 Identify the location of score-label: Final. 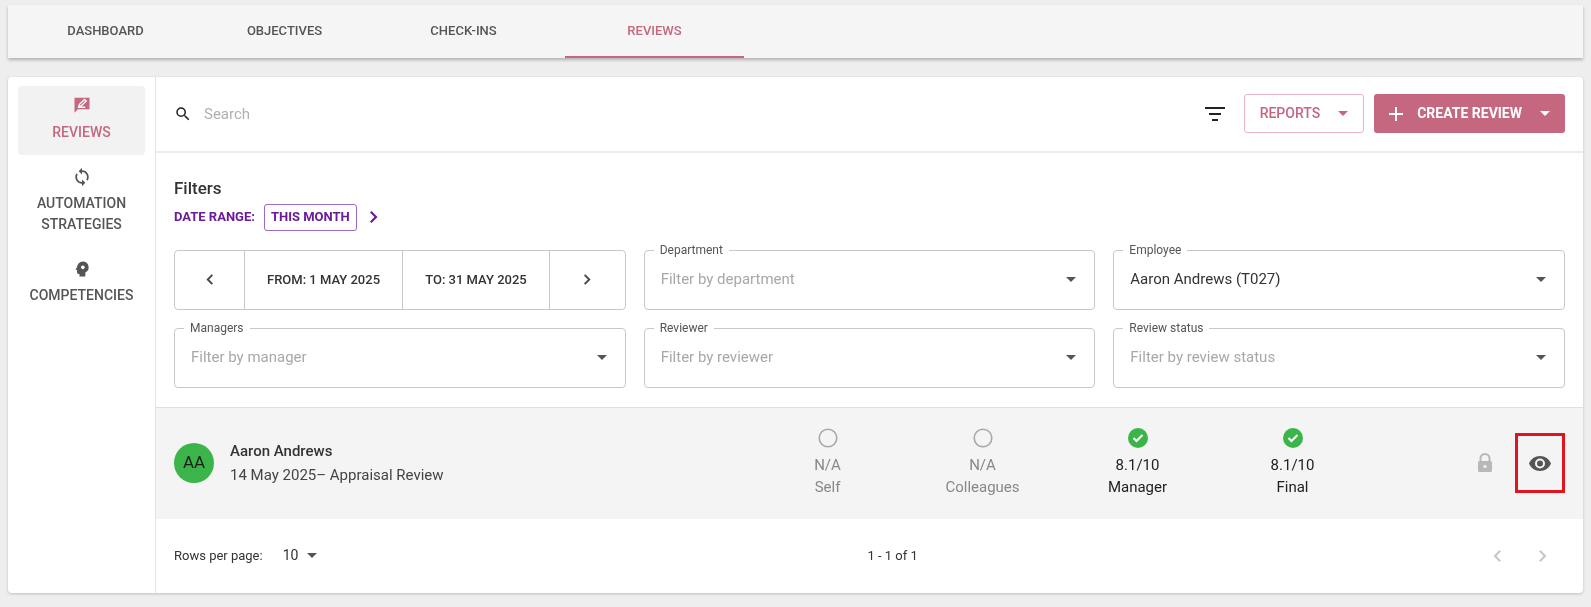
(1292, 487).